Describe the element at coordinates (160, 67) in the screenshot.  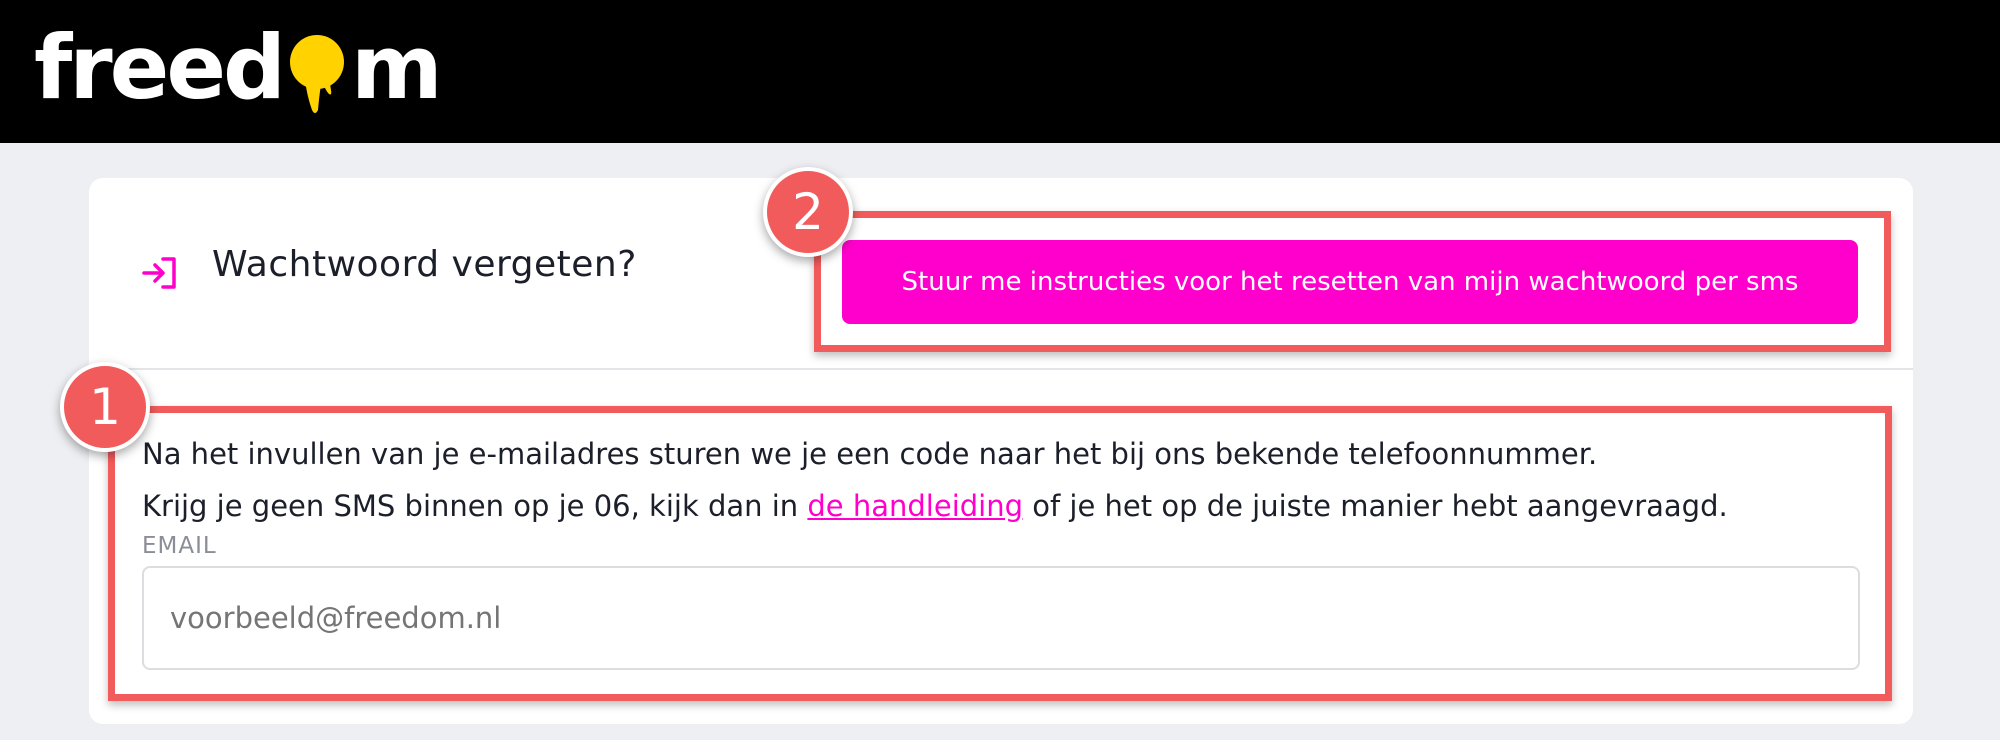
I see `logo-text-left: freed` at that location.